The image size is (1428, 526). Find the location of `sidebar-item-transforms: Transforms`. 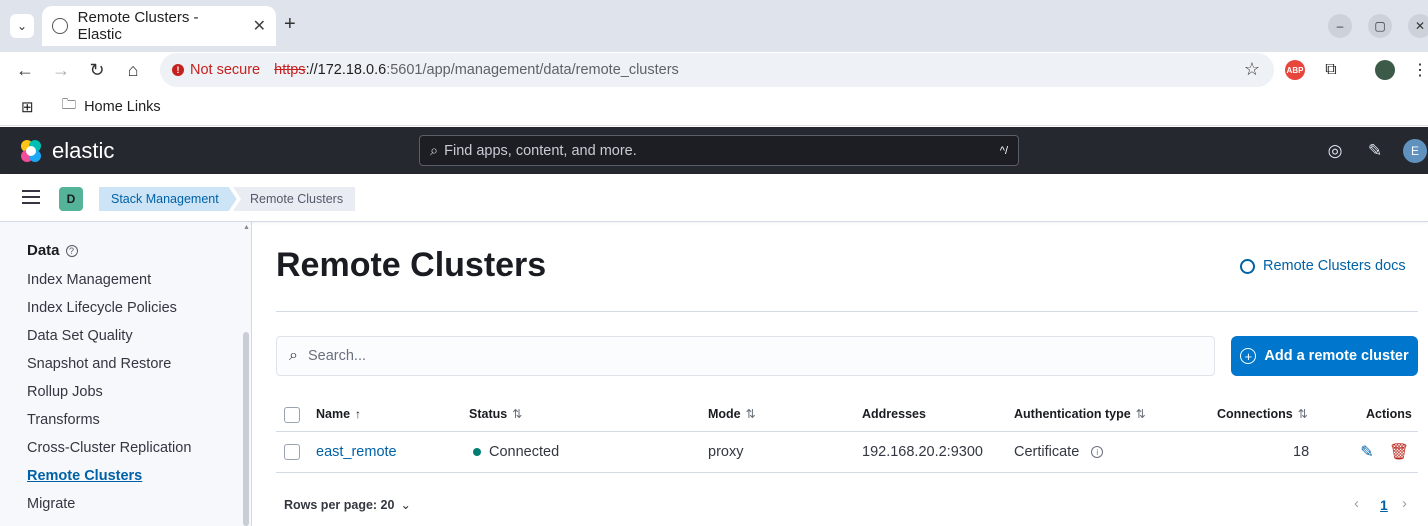

sidebar-item-transforms: Transforms is located at coordinates (63, 420).